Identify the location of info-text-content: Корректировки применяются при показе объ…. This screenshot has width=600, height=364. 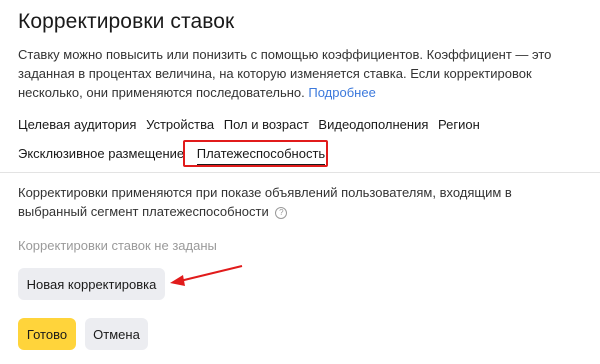
(265, 202).